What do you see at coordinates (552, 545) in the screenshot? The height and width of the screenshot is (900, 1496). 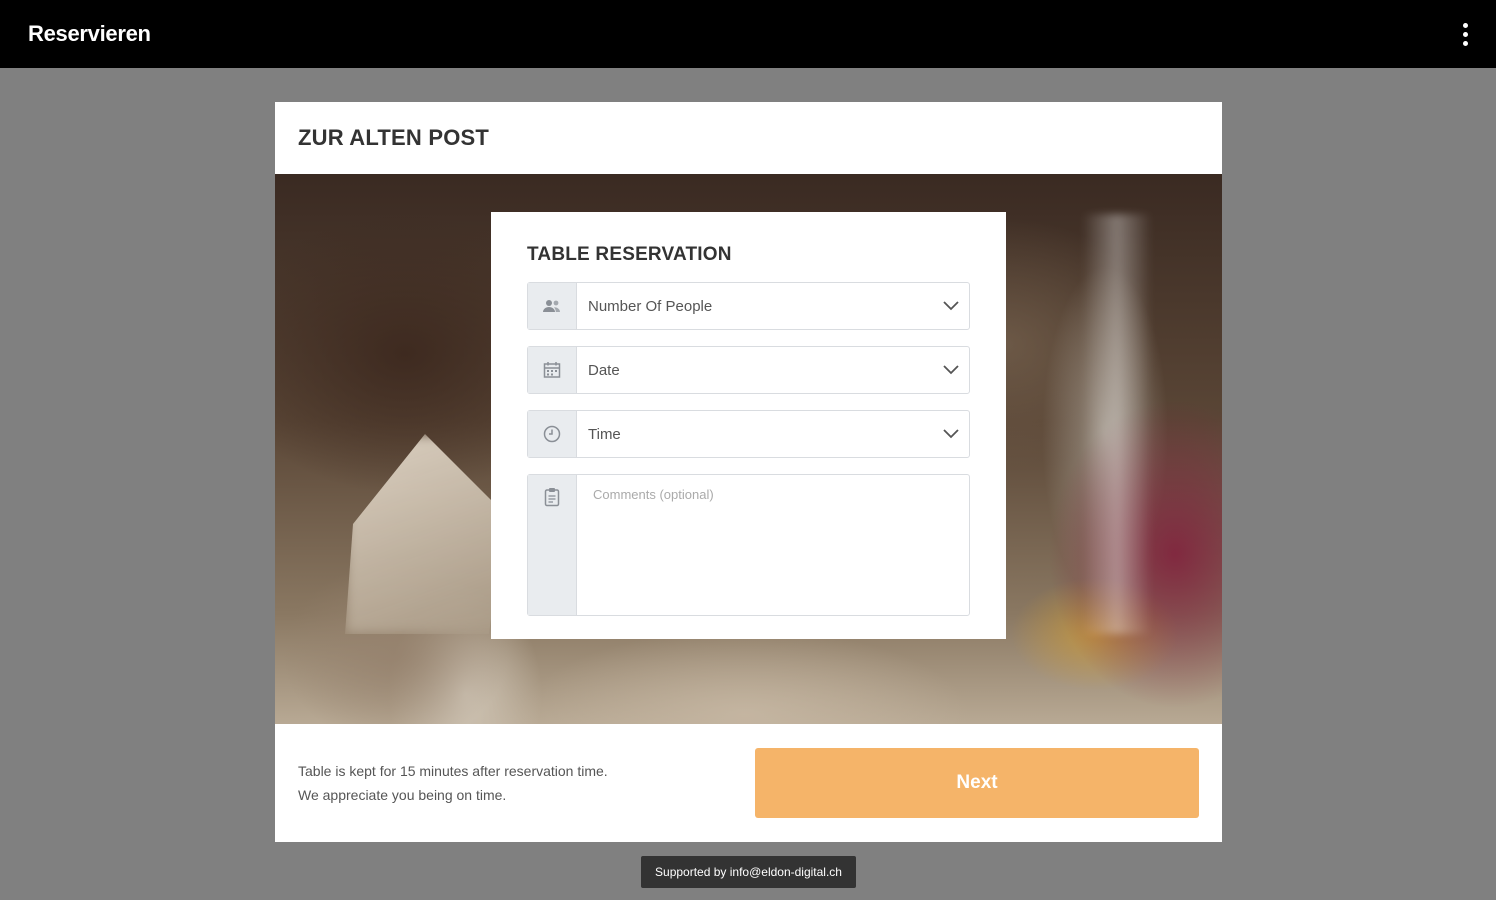 I see `clipboard-icon` at bounding box center [552, 545].